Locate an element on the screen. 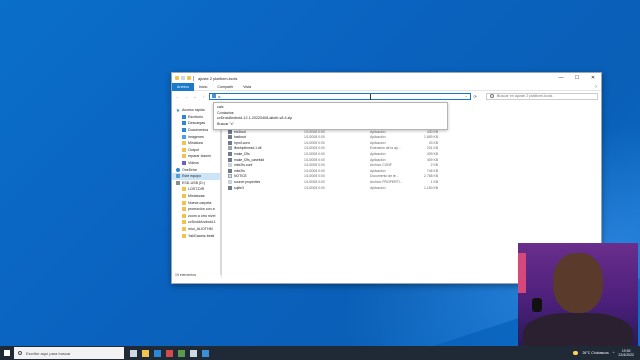  nav-item: YakGaamz-besti is located at coordinates (196, 235).